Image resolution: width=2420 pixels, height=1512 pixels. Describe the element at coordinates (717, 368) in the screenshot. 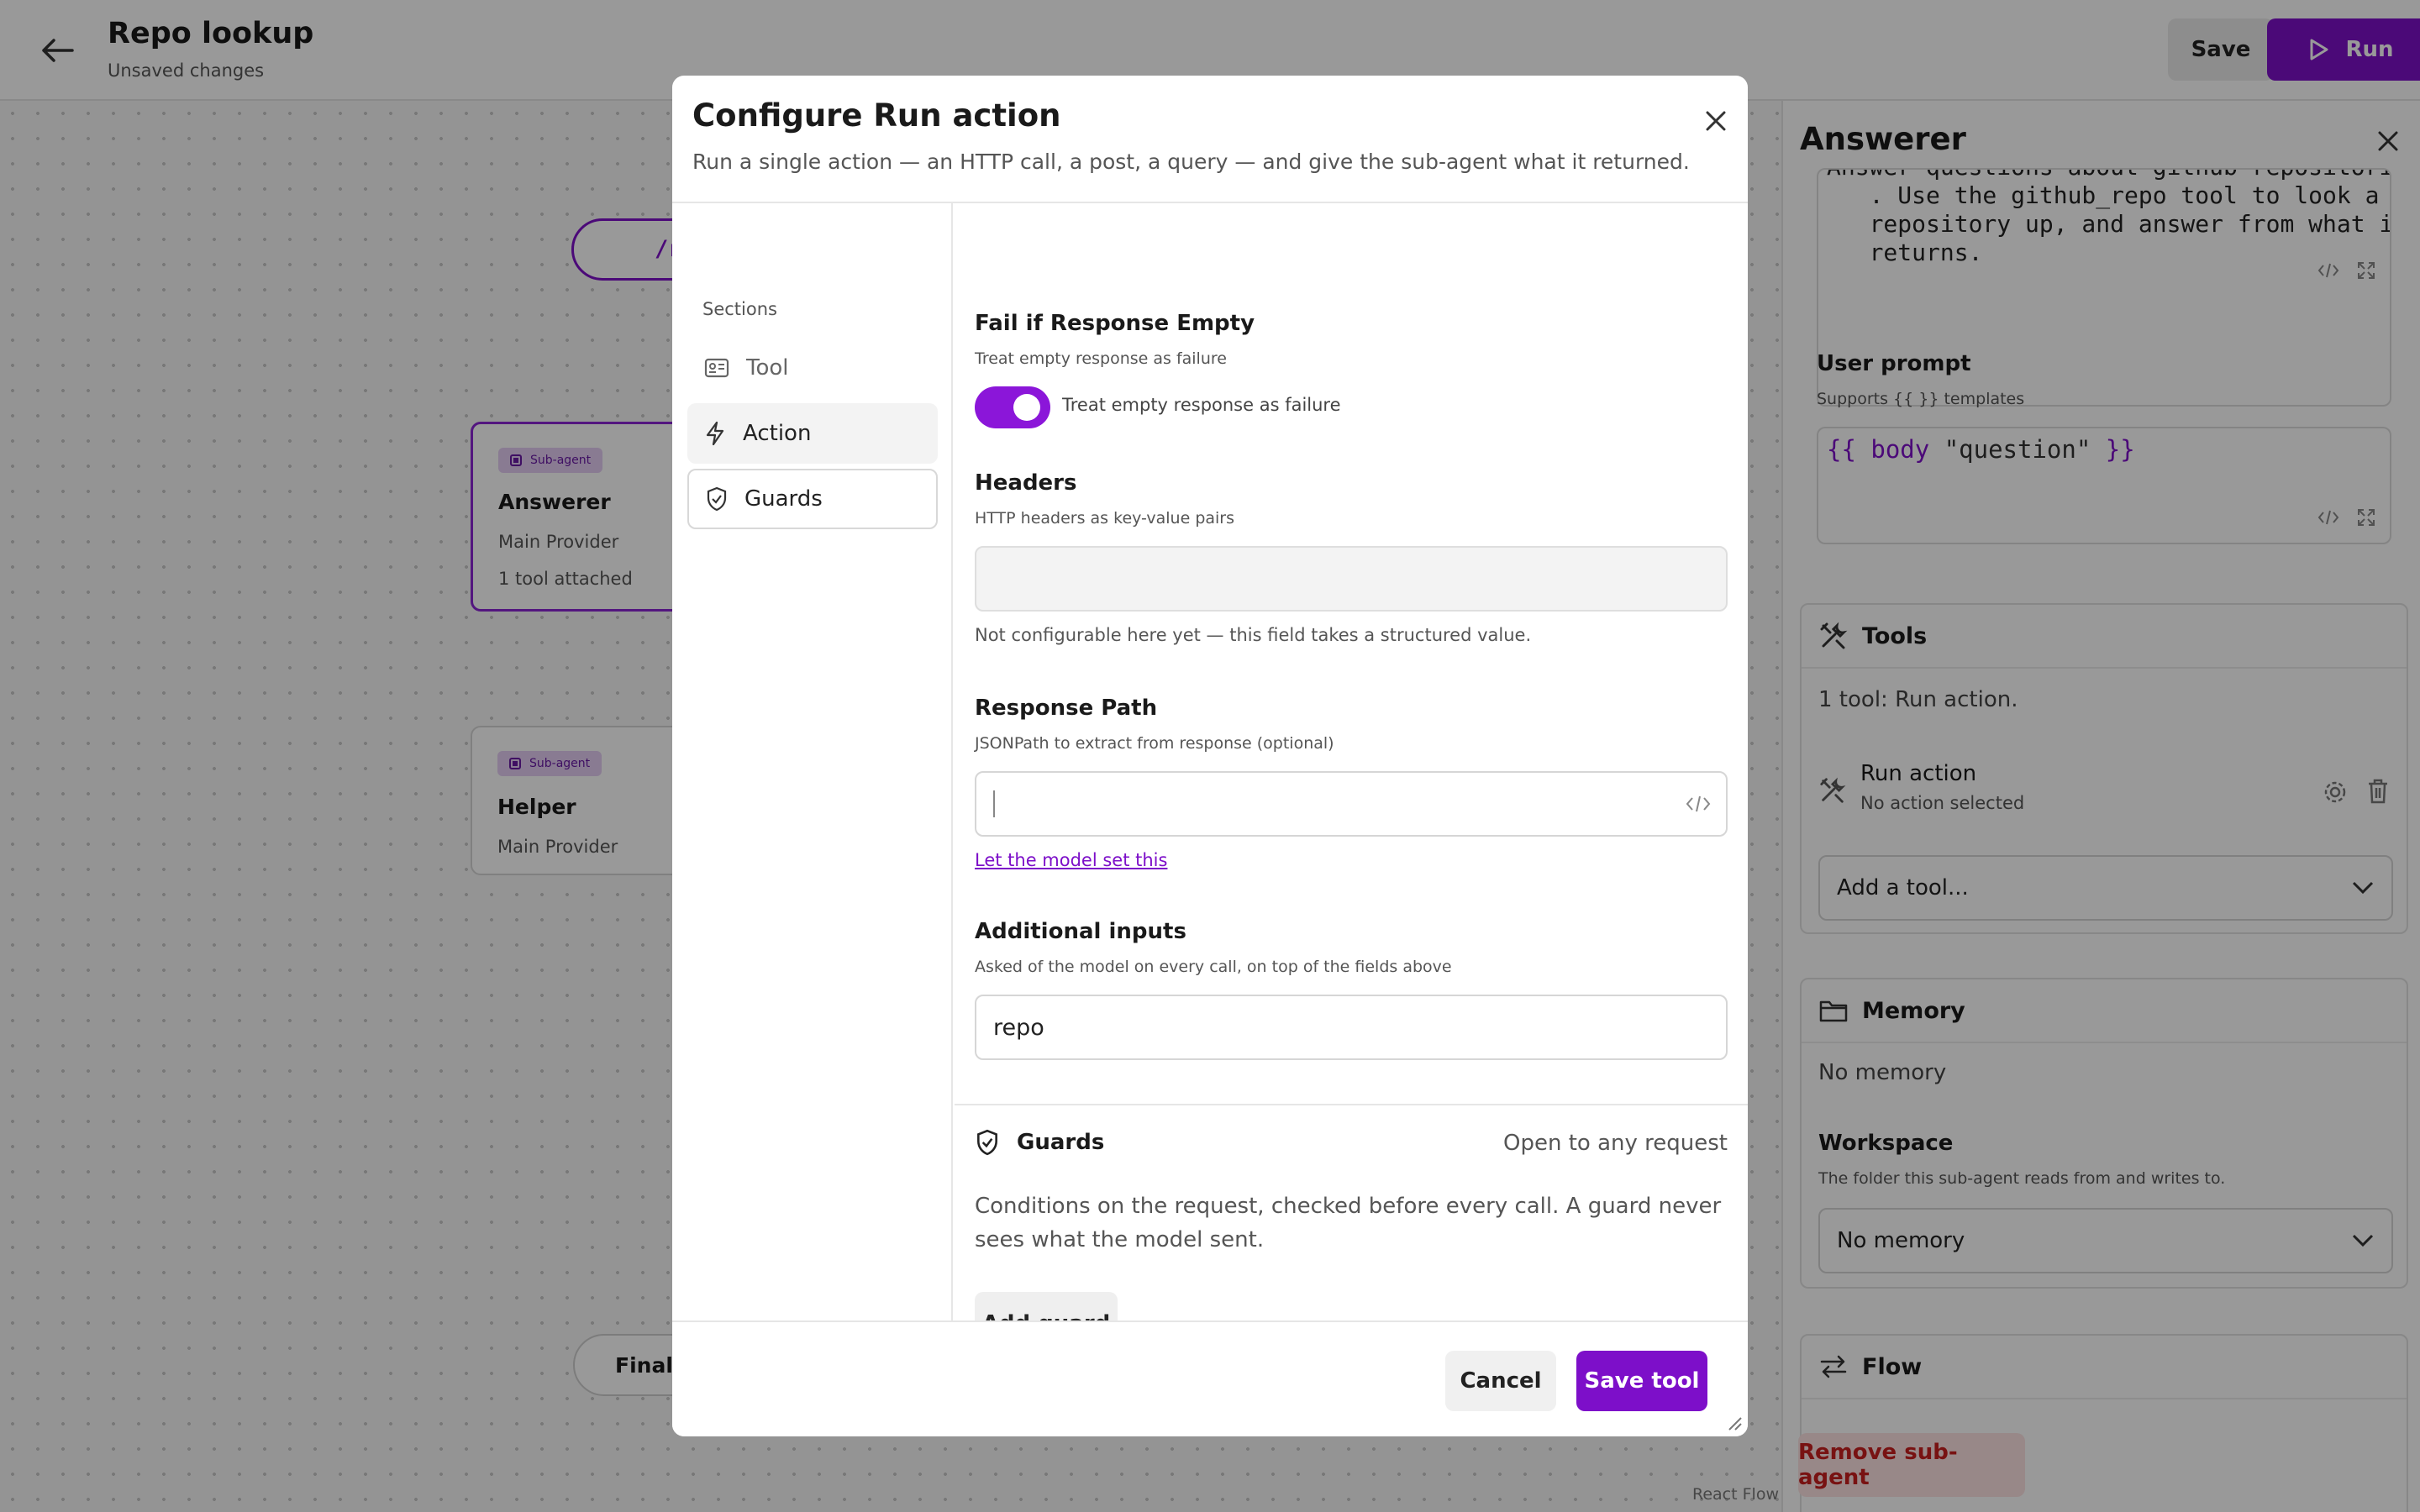

I see `id-card-icon` at that location.